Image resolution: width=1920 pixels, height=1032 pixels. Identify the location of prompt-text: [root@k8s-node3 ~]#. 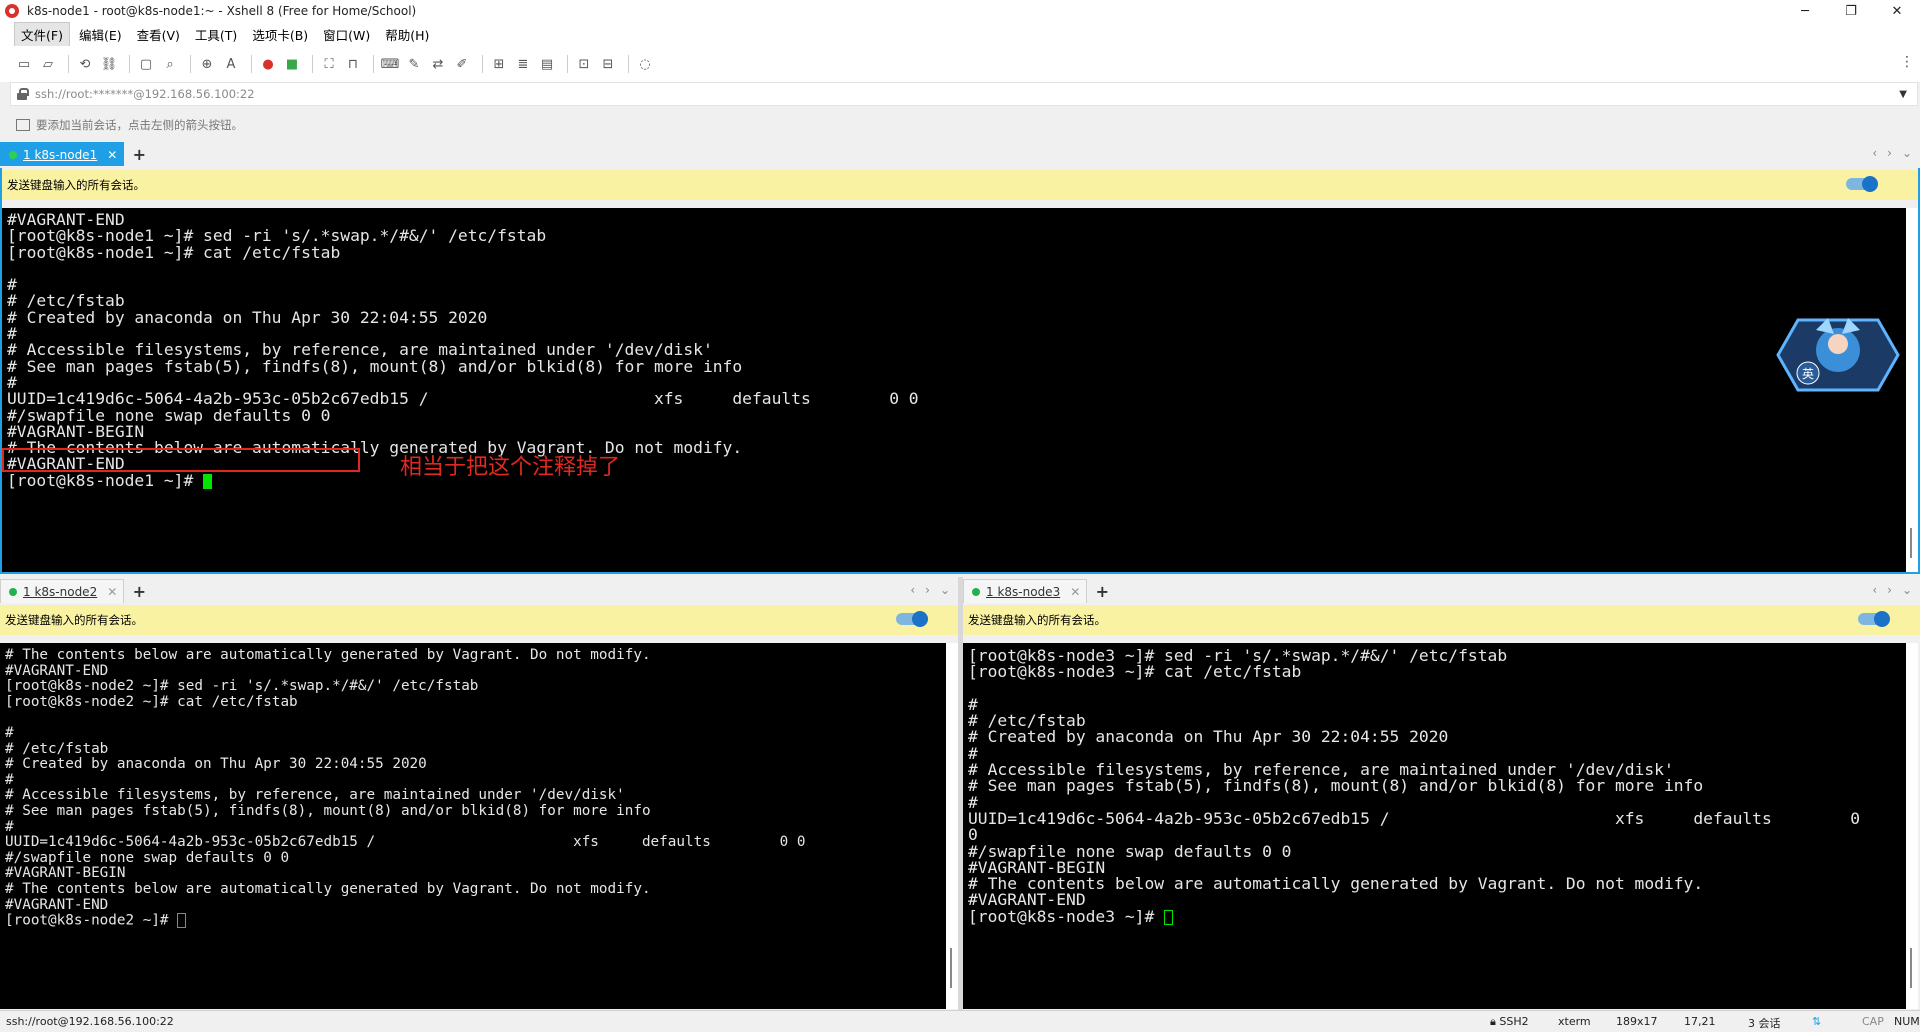
(1066, 916).